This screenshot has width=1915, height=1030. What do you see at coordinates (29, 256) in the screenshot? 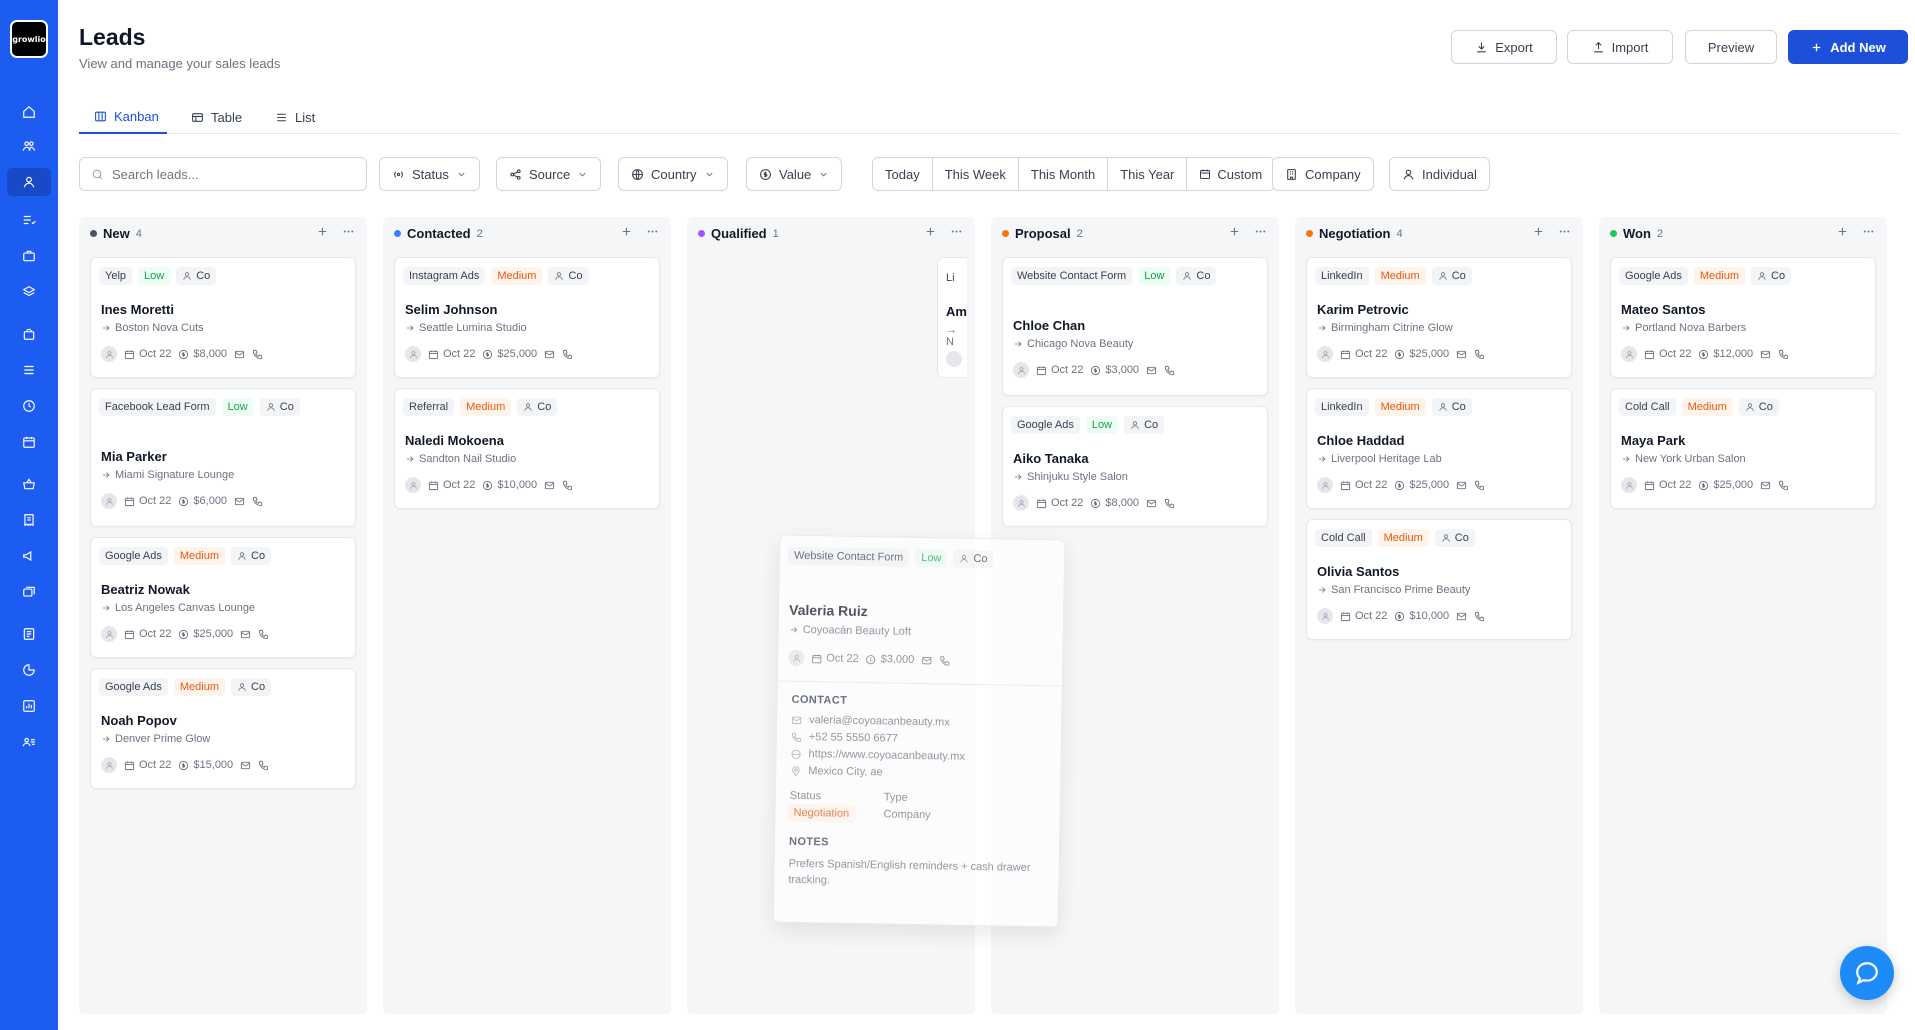
I see `briefcase-icon` at bounding box center [29, 256].